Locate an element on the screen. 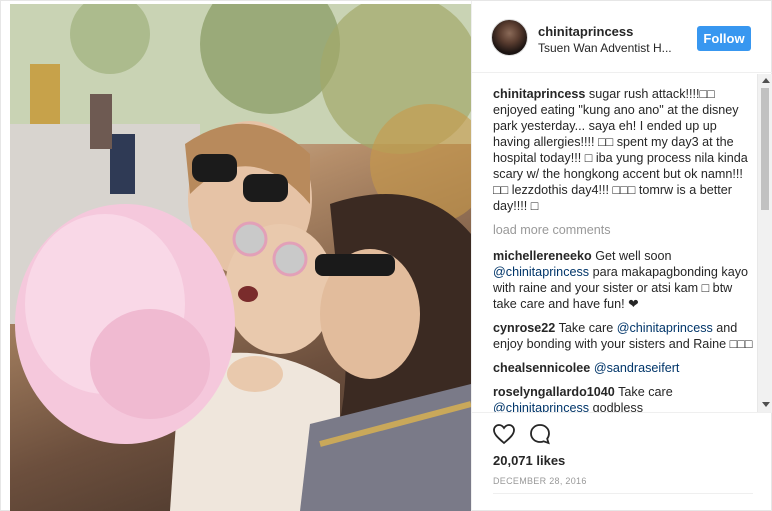  divider is located at coordinates (623, 493).